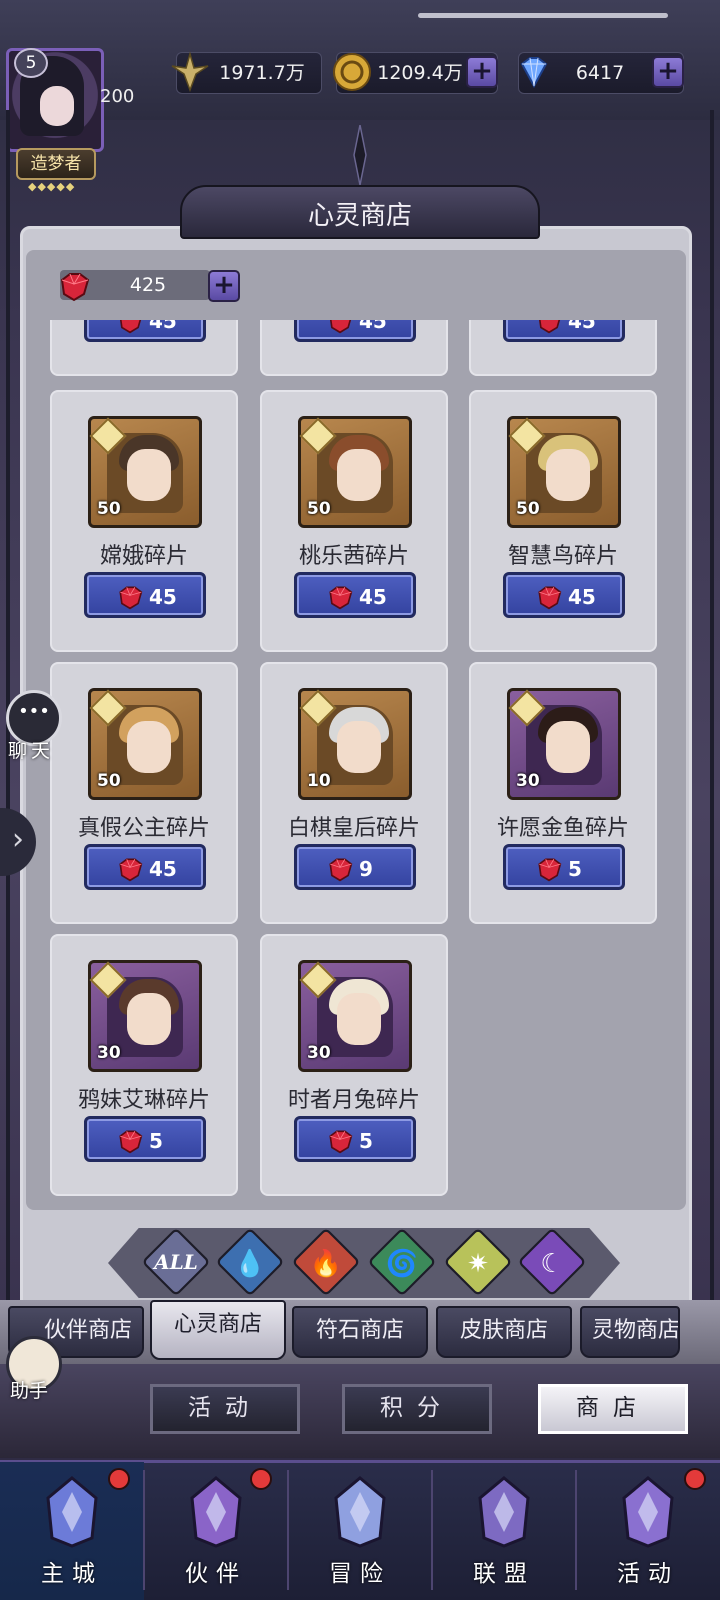  I want to click on item-name: 许愿金鱼碎片, so click(562, 828).